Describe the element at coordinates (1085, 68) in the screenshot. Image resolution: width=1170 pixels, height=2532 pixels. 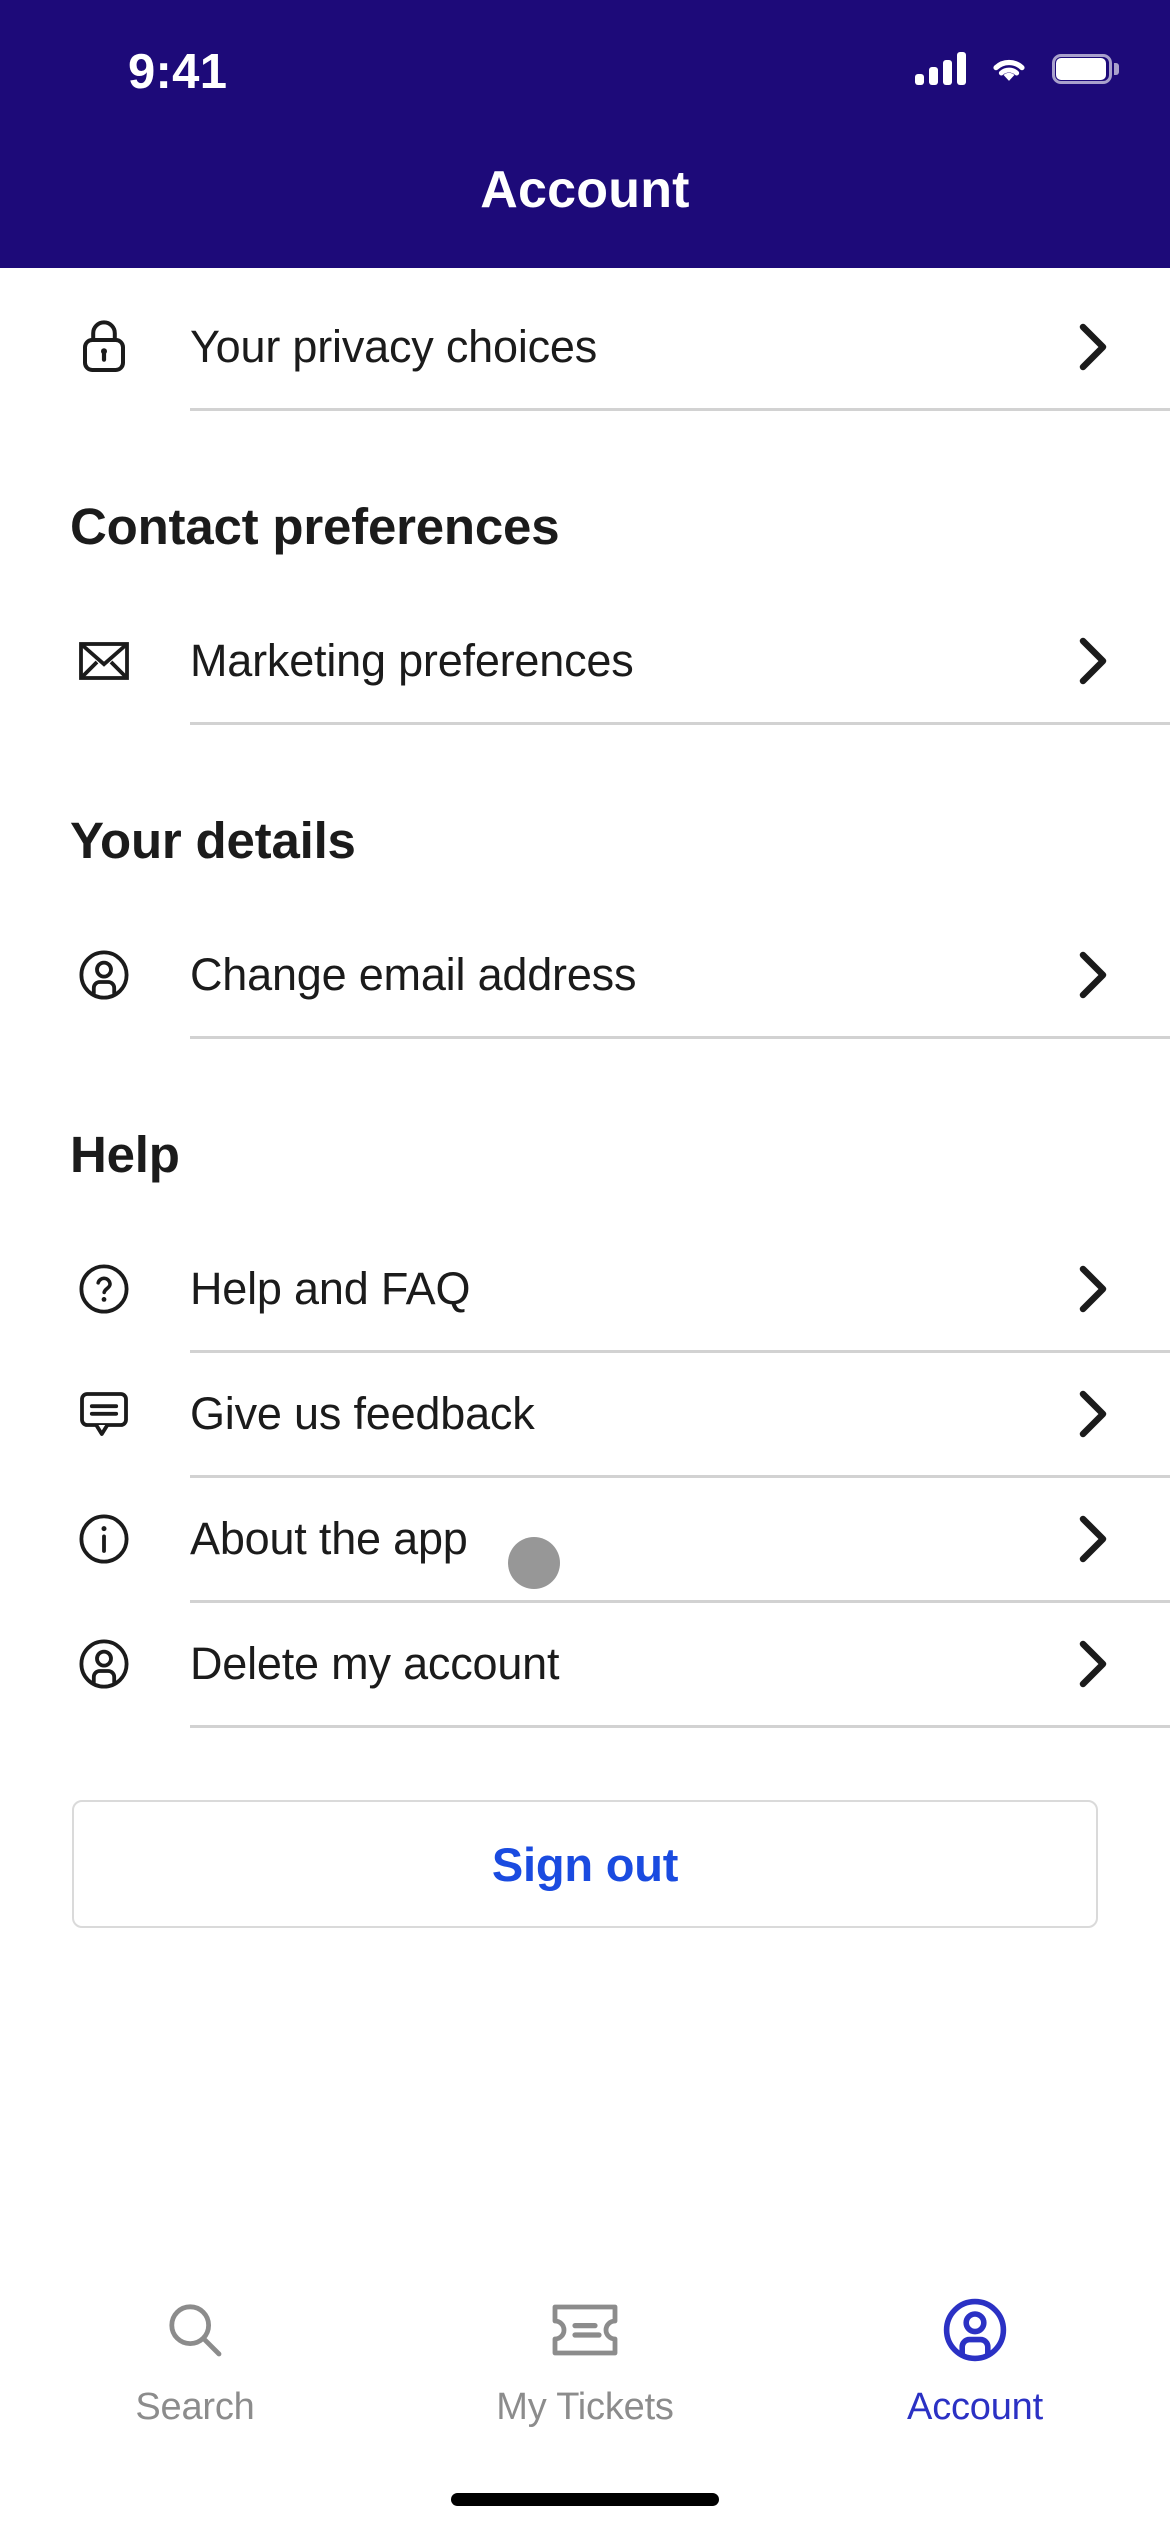
I see `battery-icon` at that location.